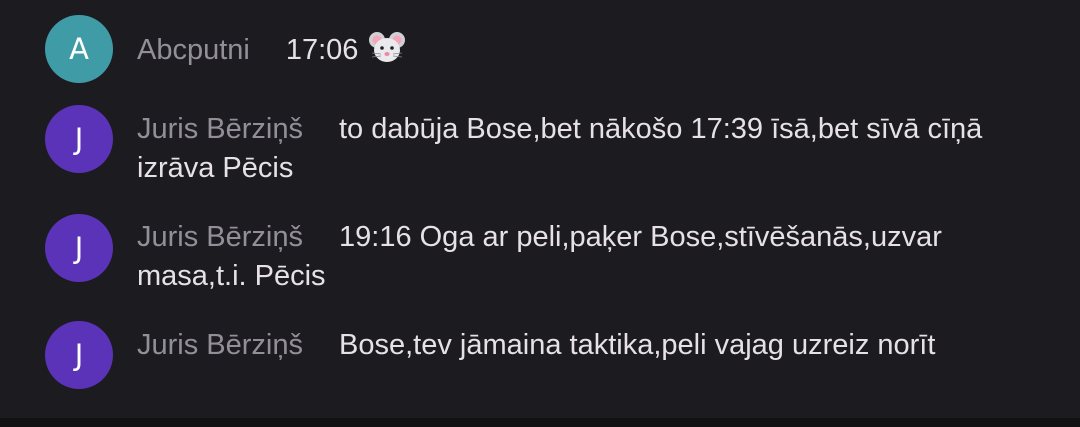 The height and width of the screenshot is (427, 1080). What do you see at coordinates (322, 50) in the screenshot?
I see `comment-message: 17:06` at bounding box center [322, 50].